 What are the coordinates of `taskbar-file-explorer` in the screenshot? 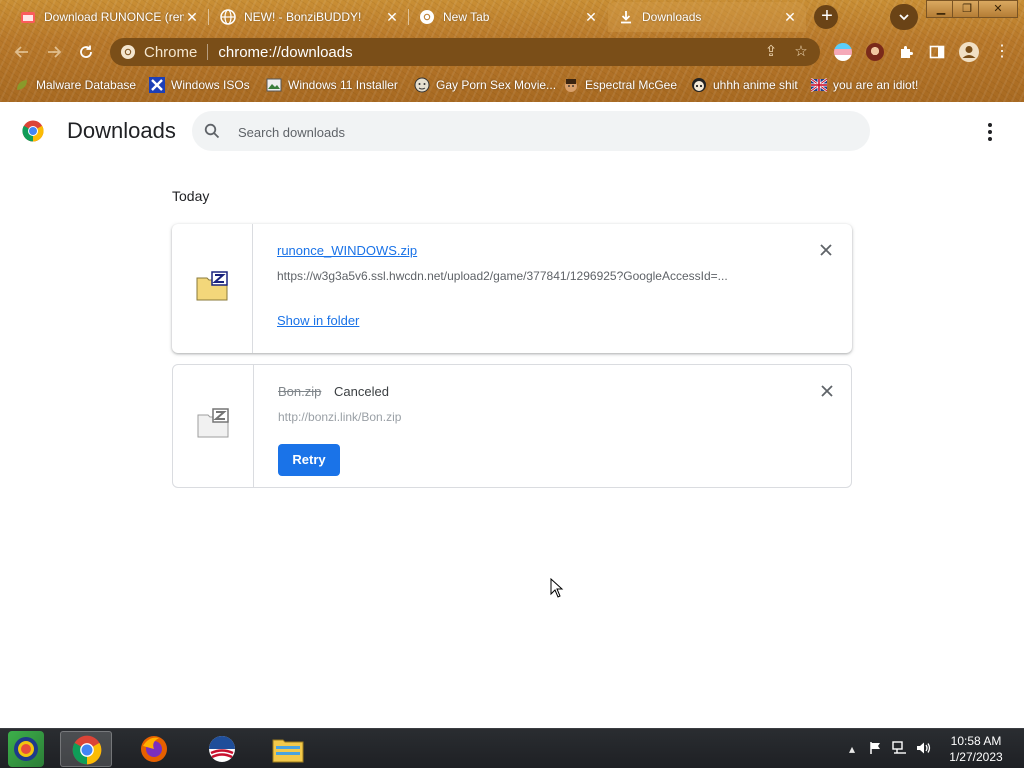 It's located at (288, 749).